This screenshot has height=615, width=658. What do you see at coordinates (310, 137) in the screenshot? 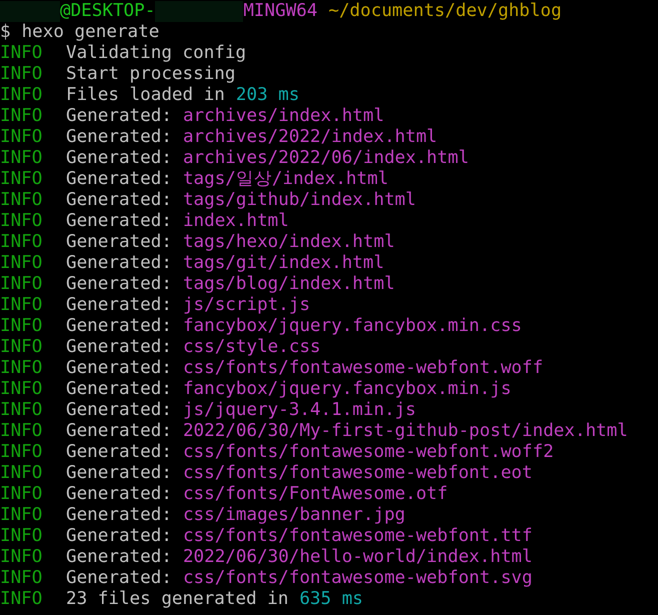
I see `file-path: archives/2022/index.html` at bounding box center [310, 137].